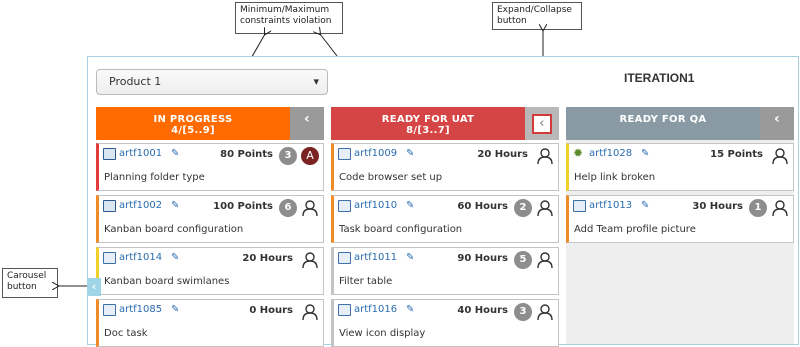 The width and height of the screenshot is (800, 347). What do you see at coordinates (680, 167) in the screenshot?
I see `artifact-card: ✹ artf1028 ✎ 15 Points Help link broken` at bounding box center [680, 167].